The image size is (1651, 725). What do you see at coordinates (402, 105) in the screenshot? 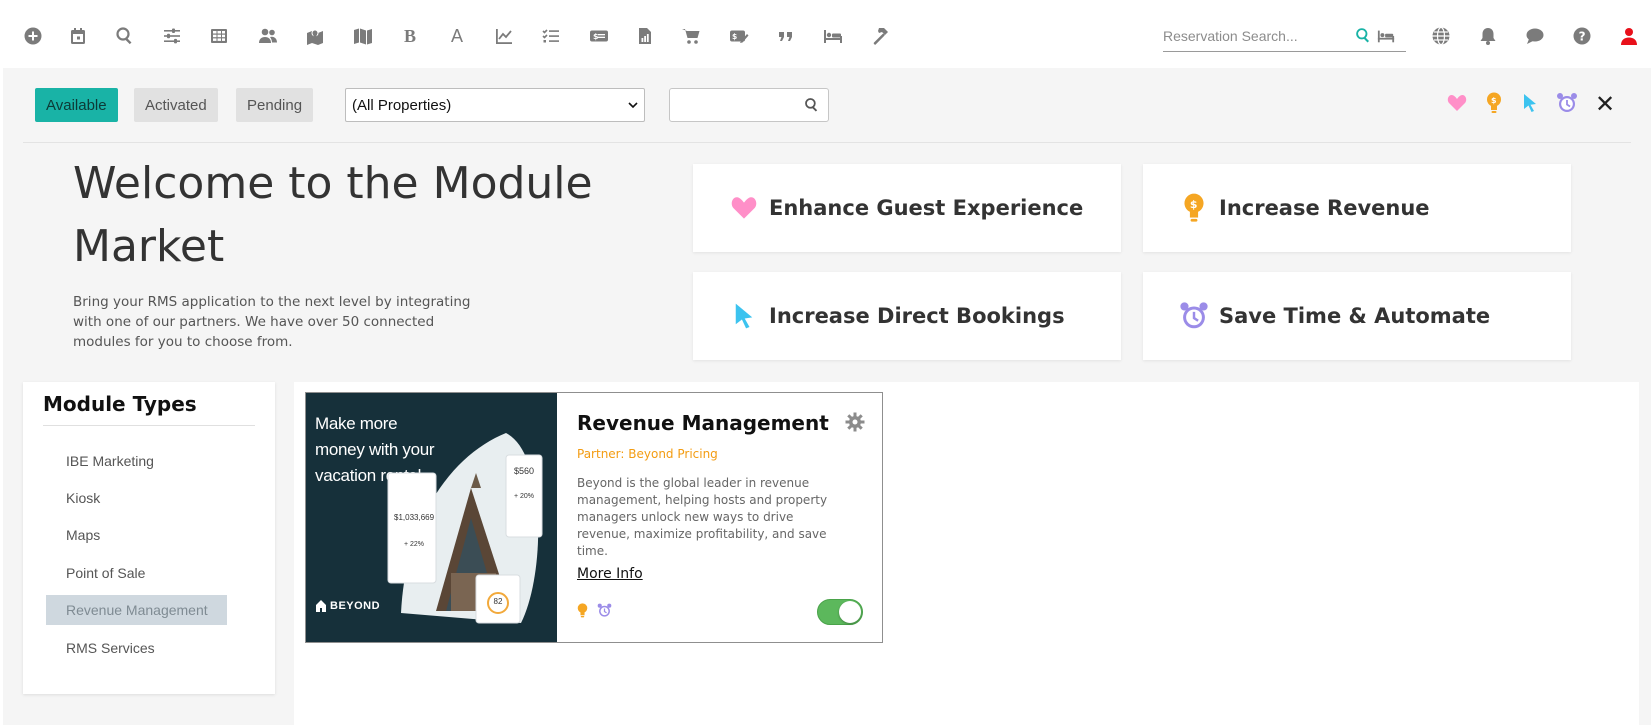
I see `property-select-value: (All Properties)` at bounding box center [402, 105].